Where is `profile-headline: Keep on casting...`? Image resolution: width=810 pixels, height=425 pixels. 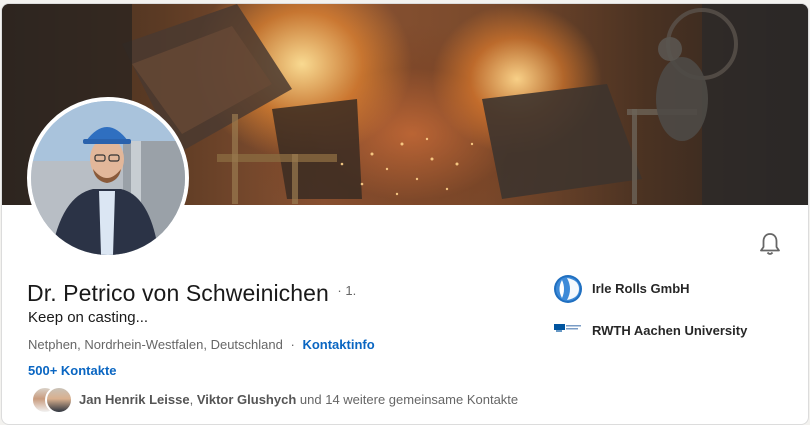 profile-headline: Keep on casting... is located at coordinates (88, 317).